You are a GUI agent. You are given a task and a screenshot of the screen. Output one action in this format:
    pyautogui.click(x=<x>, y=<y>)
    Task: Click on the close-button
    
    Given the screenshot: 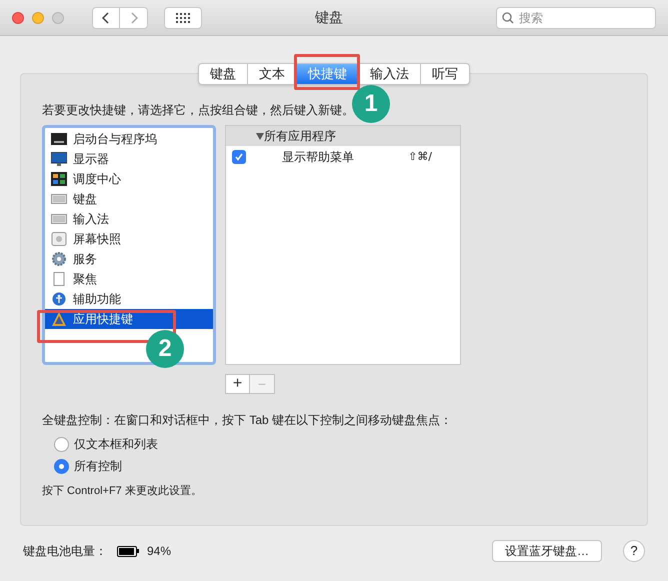 What is the action you would take?
    pyautogui.click(x=18, y=18)
    